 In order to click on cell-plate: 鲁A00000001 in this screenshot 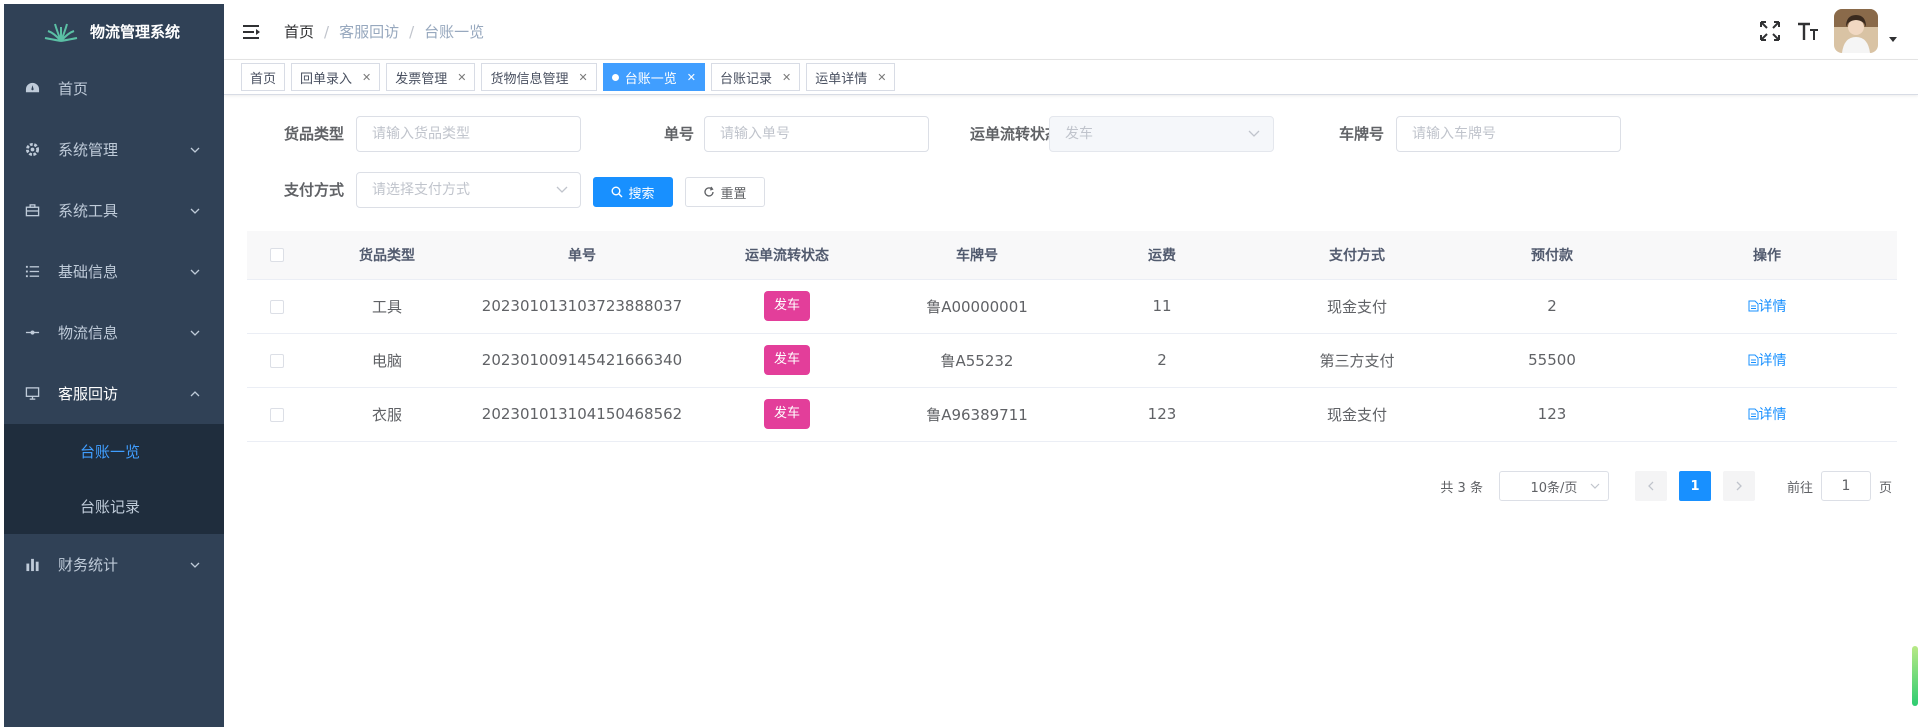, I will do `click(977, 306)`.